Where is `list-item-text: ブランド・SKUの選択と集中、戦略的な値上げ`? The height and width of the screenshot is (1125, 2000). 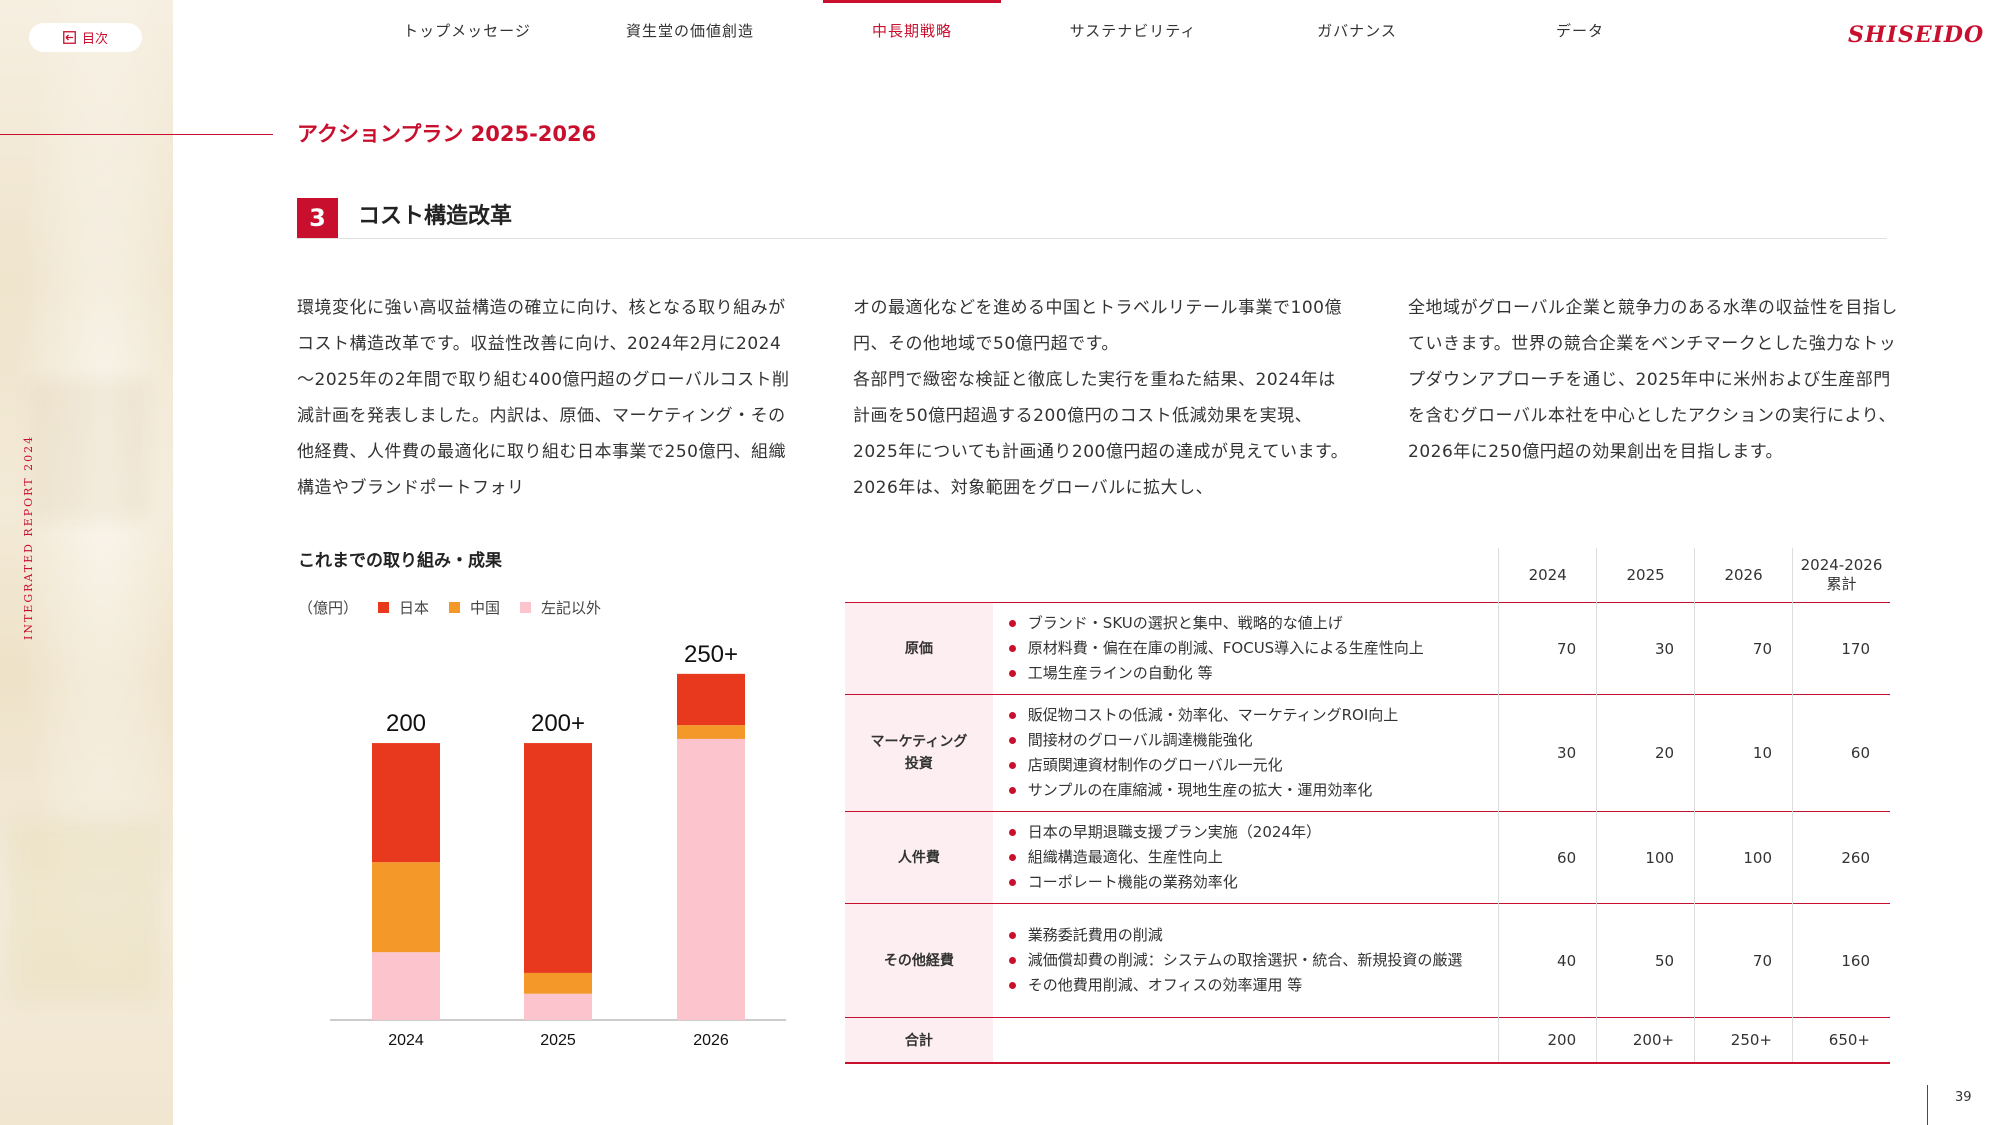
list-item-text: ブランド・SKUの選択と集中、戦略的な値上げ is located at coordinates (1185, 623).